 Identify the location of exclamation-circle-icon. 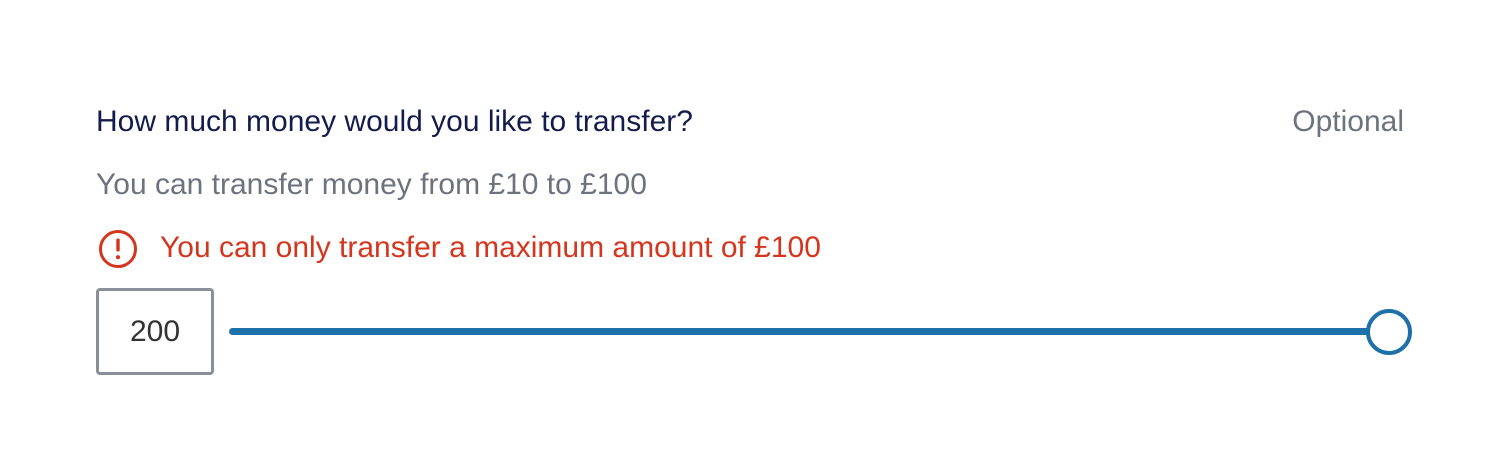
(118, 249).